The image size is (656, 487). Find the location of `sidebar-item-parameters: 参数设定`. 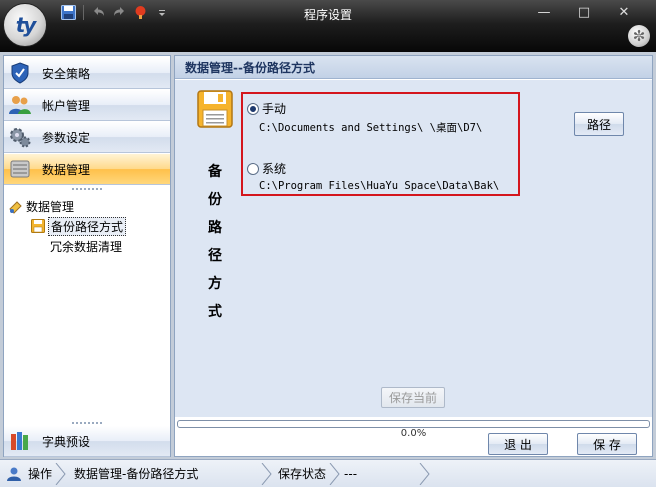

sidebar-item-parameters: 参数设定 is located at coordinates (87, 137).